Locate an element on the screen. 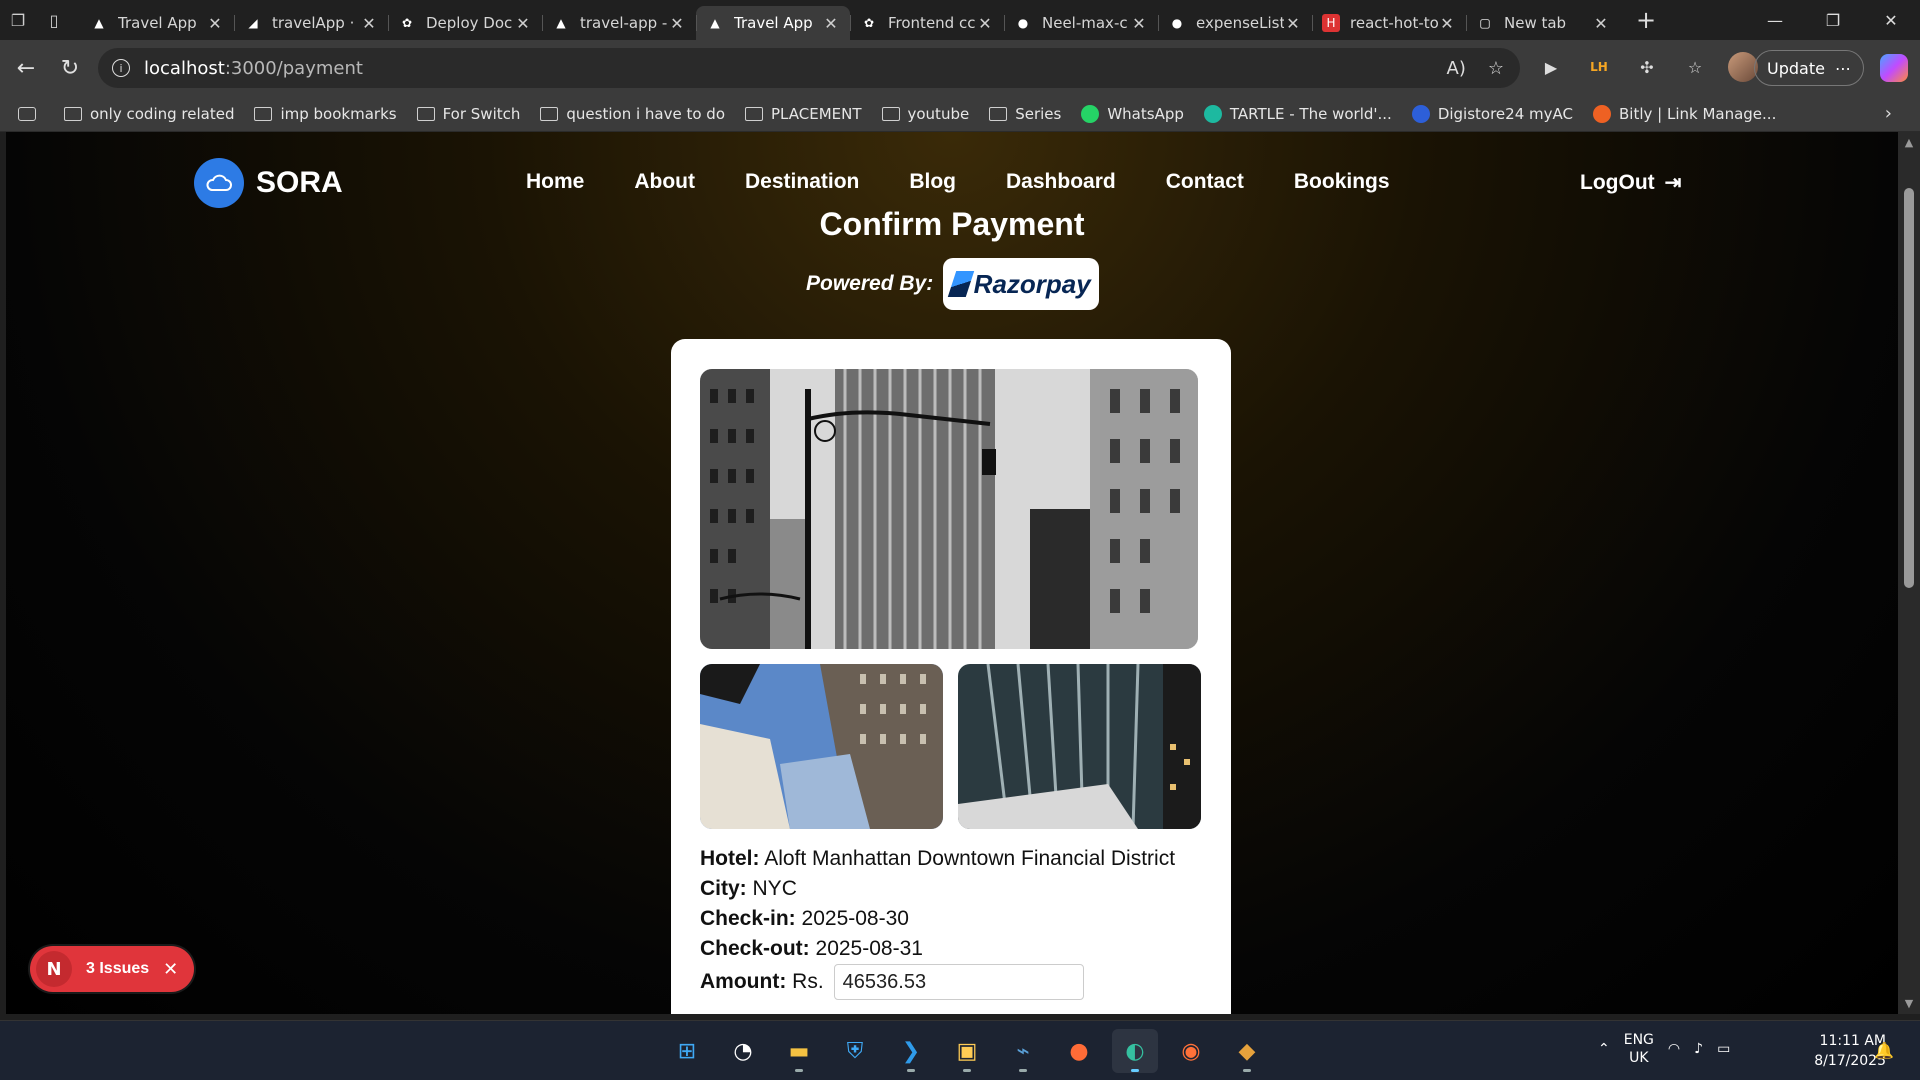 This screenshot has height=1080, width=1920. site-info-icon: i is located at coordinates (121, 68).